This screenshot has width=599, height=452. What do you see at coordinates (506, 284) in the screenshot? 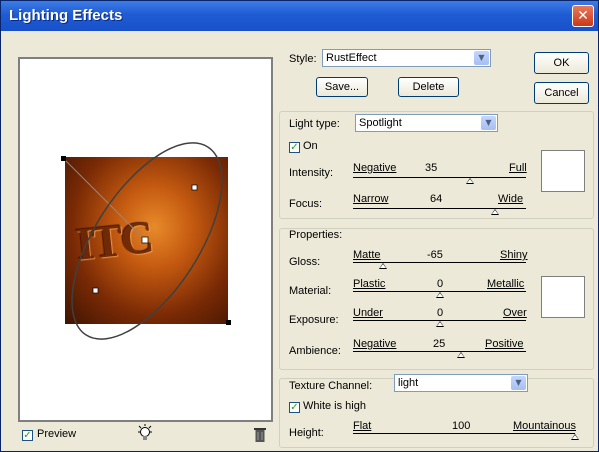
I see `material-max-label: Metallic` at bounding box center [506, 284].